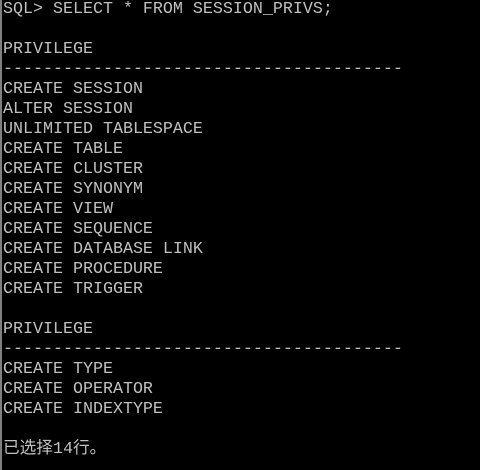 The width and height of the screenshot is (480, 470). What do you see at coordinates (78, 229) in the screenshot?
I see `result-row: CREATE SEQUENCE` at bounding box center [78, 229].